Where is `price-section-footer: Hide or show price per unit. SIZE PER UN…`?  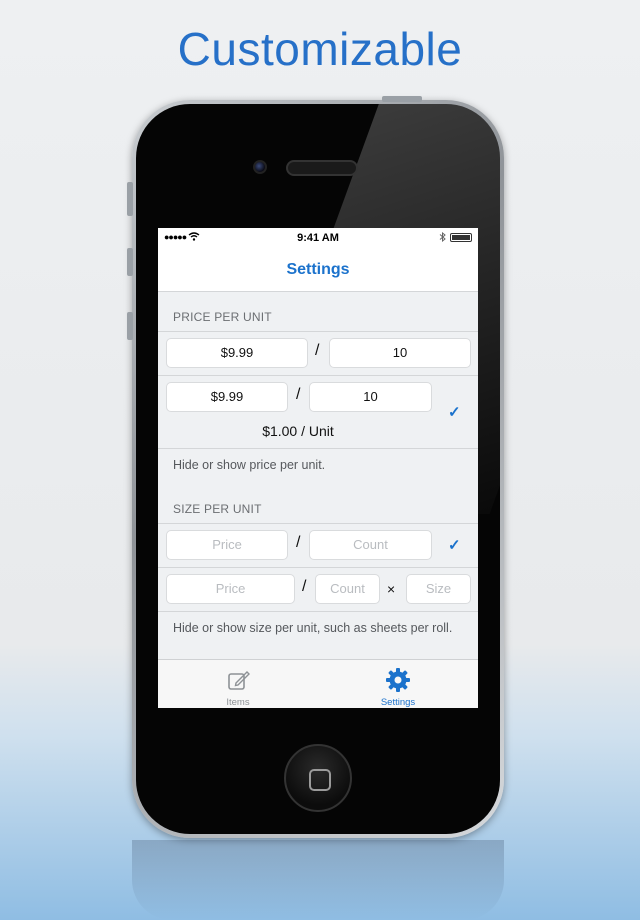
price-section-footer: Hide or show price per unit. SIZE PER UN… is located at coordinates (318, 483).